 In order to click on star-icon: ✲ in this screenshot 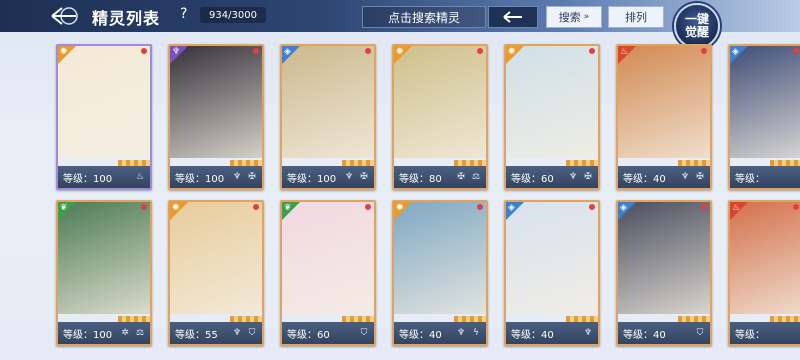, I will do `click(125, 333)`.